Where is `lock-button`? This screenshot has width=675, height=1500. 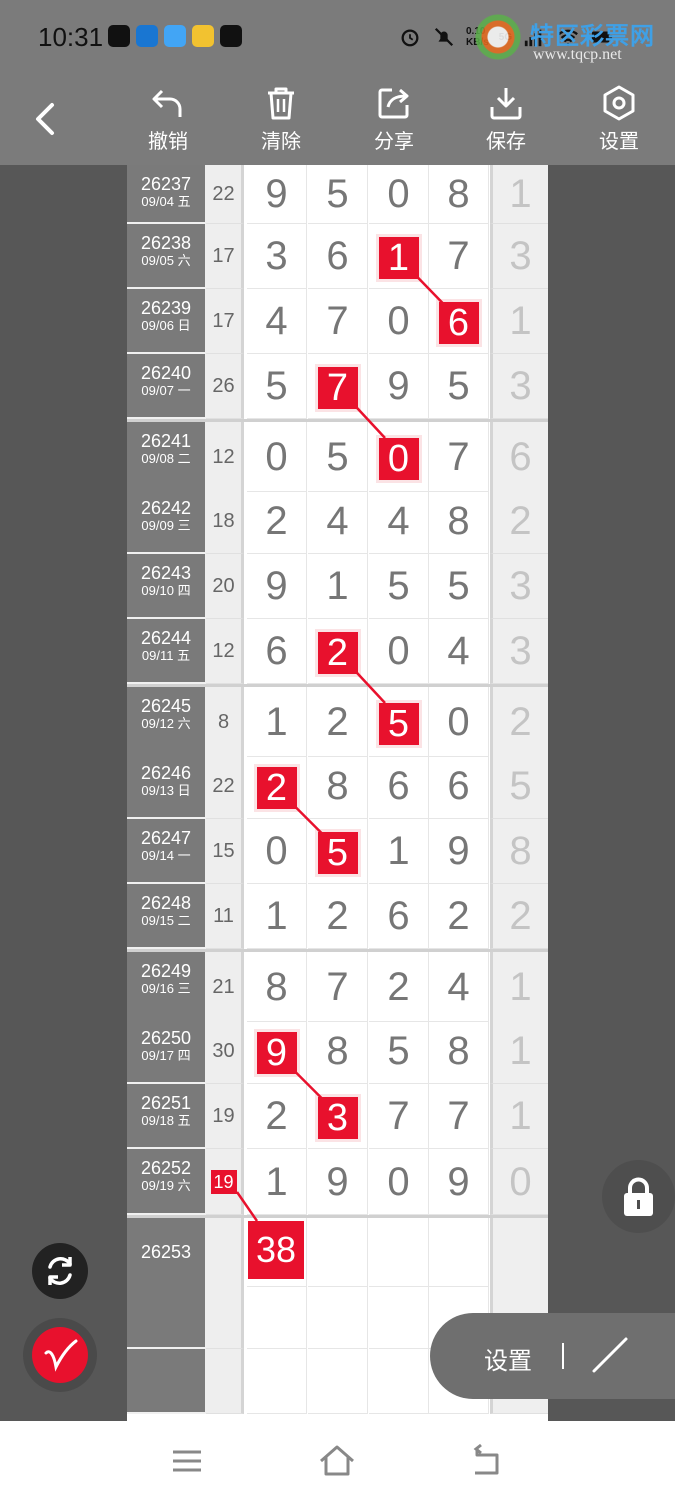 lock-button is located at coordinates (638, 1196).